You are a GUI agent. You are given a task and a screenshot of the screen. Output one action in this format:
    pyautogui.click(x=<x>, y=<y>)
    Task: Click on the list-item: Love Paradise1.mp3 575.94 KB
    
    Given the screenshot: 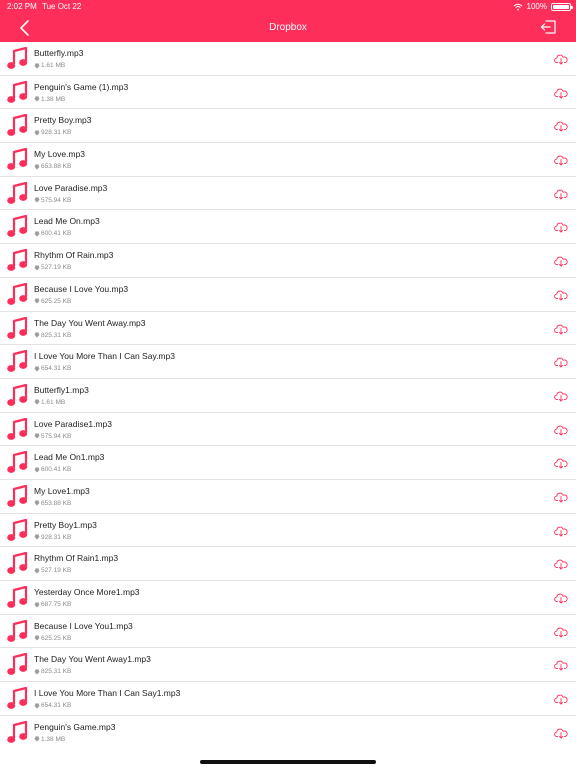 What is the action you would take?
    pyautogui.click(x=288, y=430)
    